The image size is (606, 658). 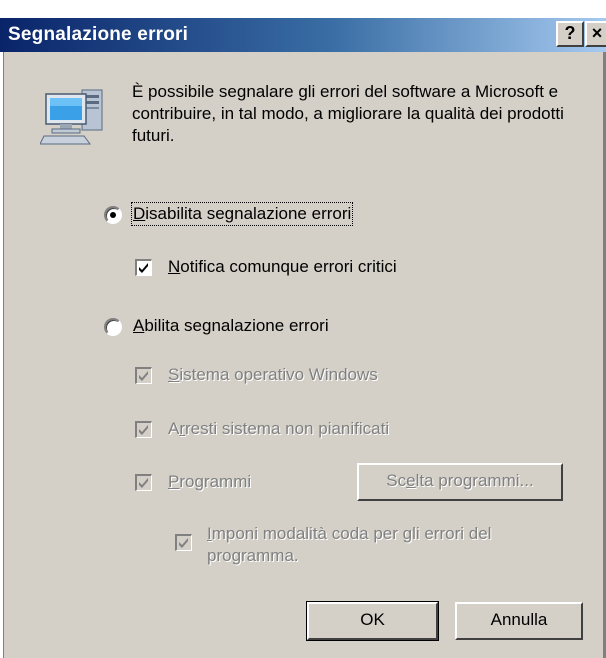 I want to click on label-line1: mponi modalità coda per gli errori del, so click(x=351, y=533).